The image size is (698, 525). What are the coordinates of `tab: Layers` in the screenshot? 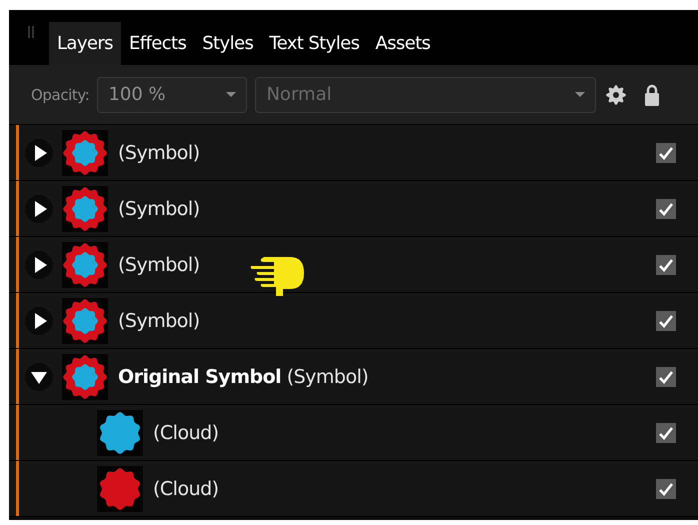 It's located at (85, 43).